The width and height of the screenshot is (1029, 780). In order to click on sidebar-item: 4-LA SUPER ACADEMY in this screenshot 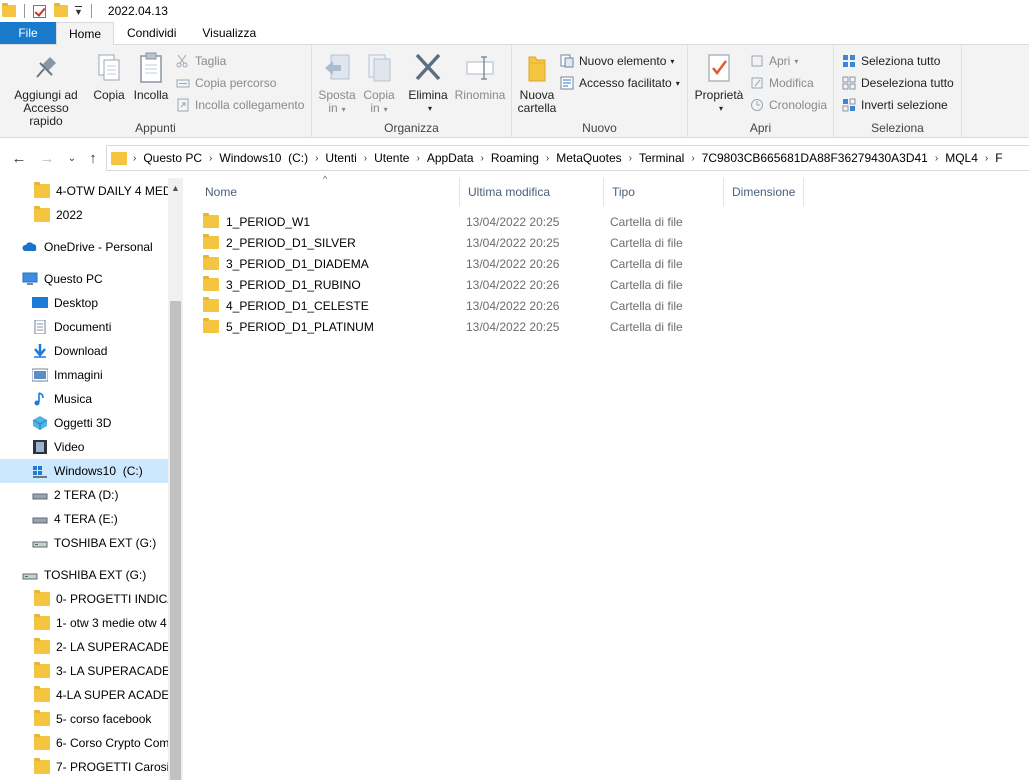, I will do `click(84, 695)`.